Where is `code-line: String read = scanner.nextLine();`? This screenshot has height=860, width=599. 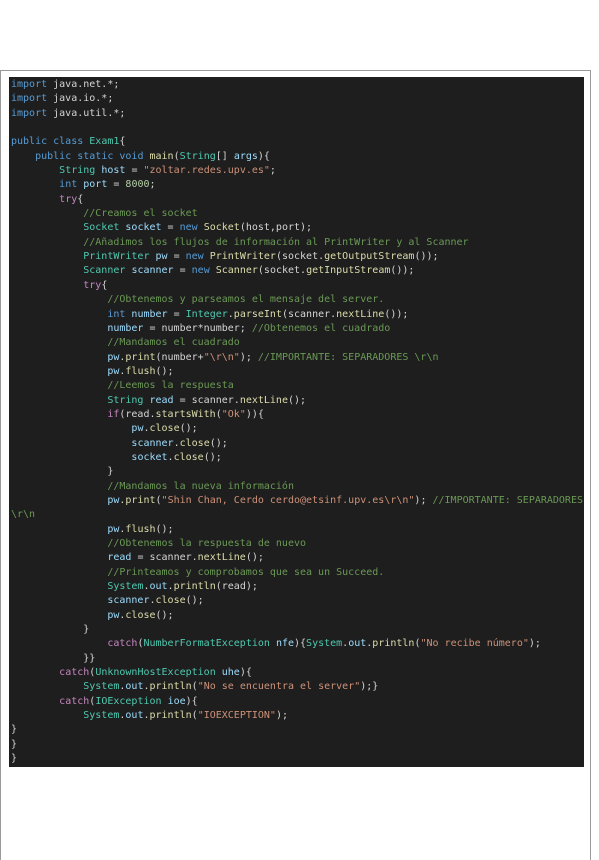
code-line: String read = scanner.nextLine(); is located at coordinates (296, 401).